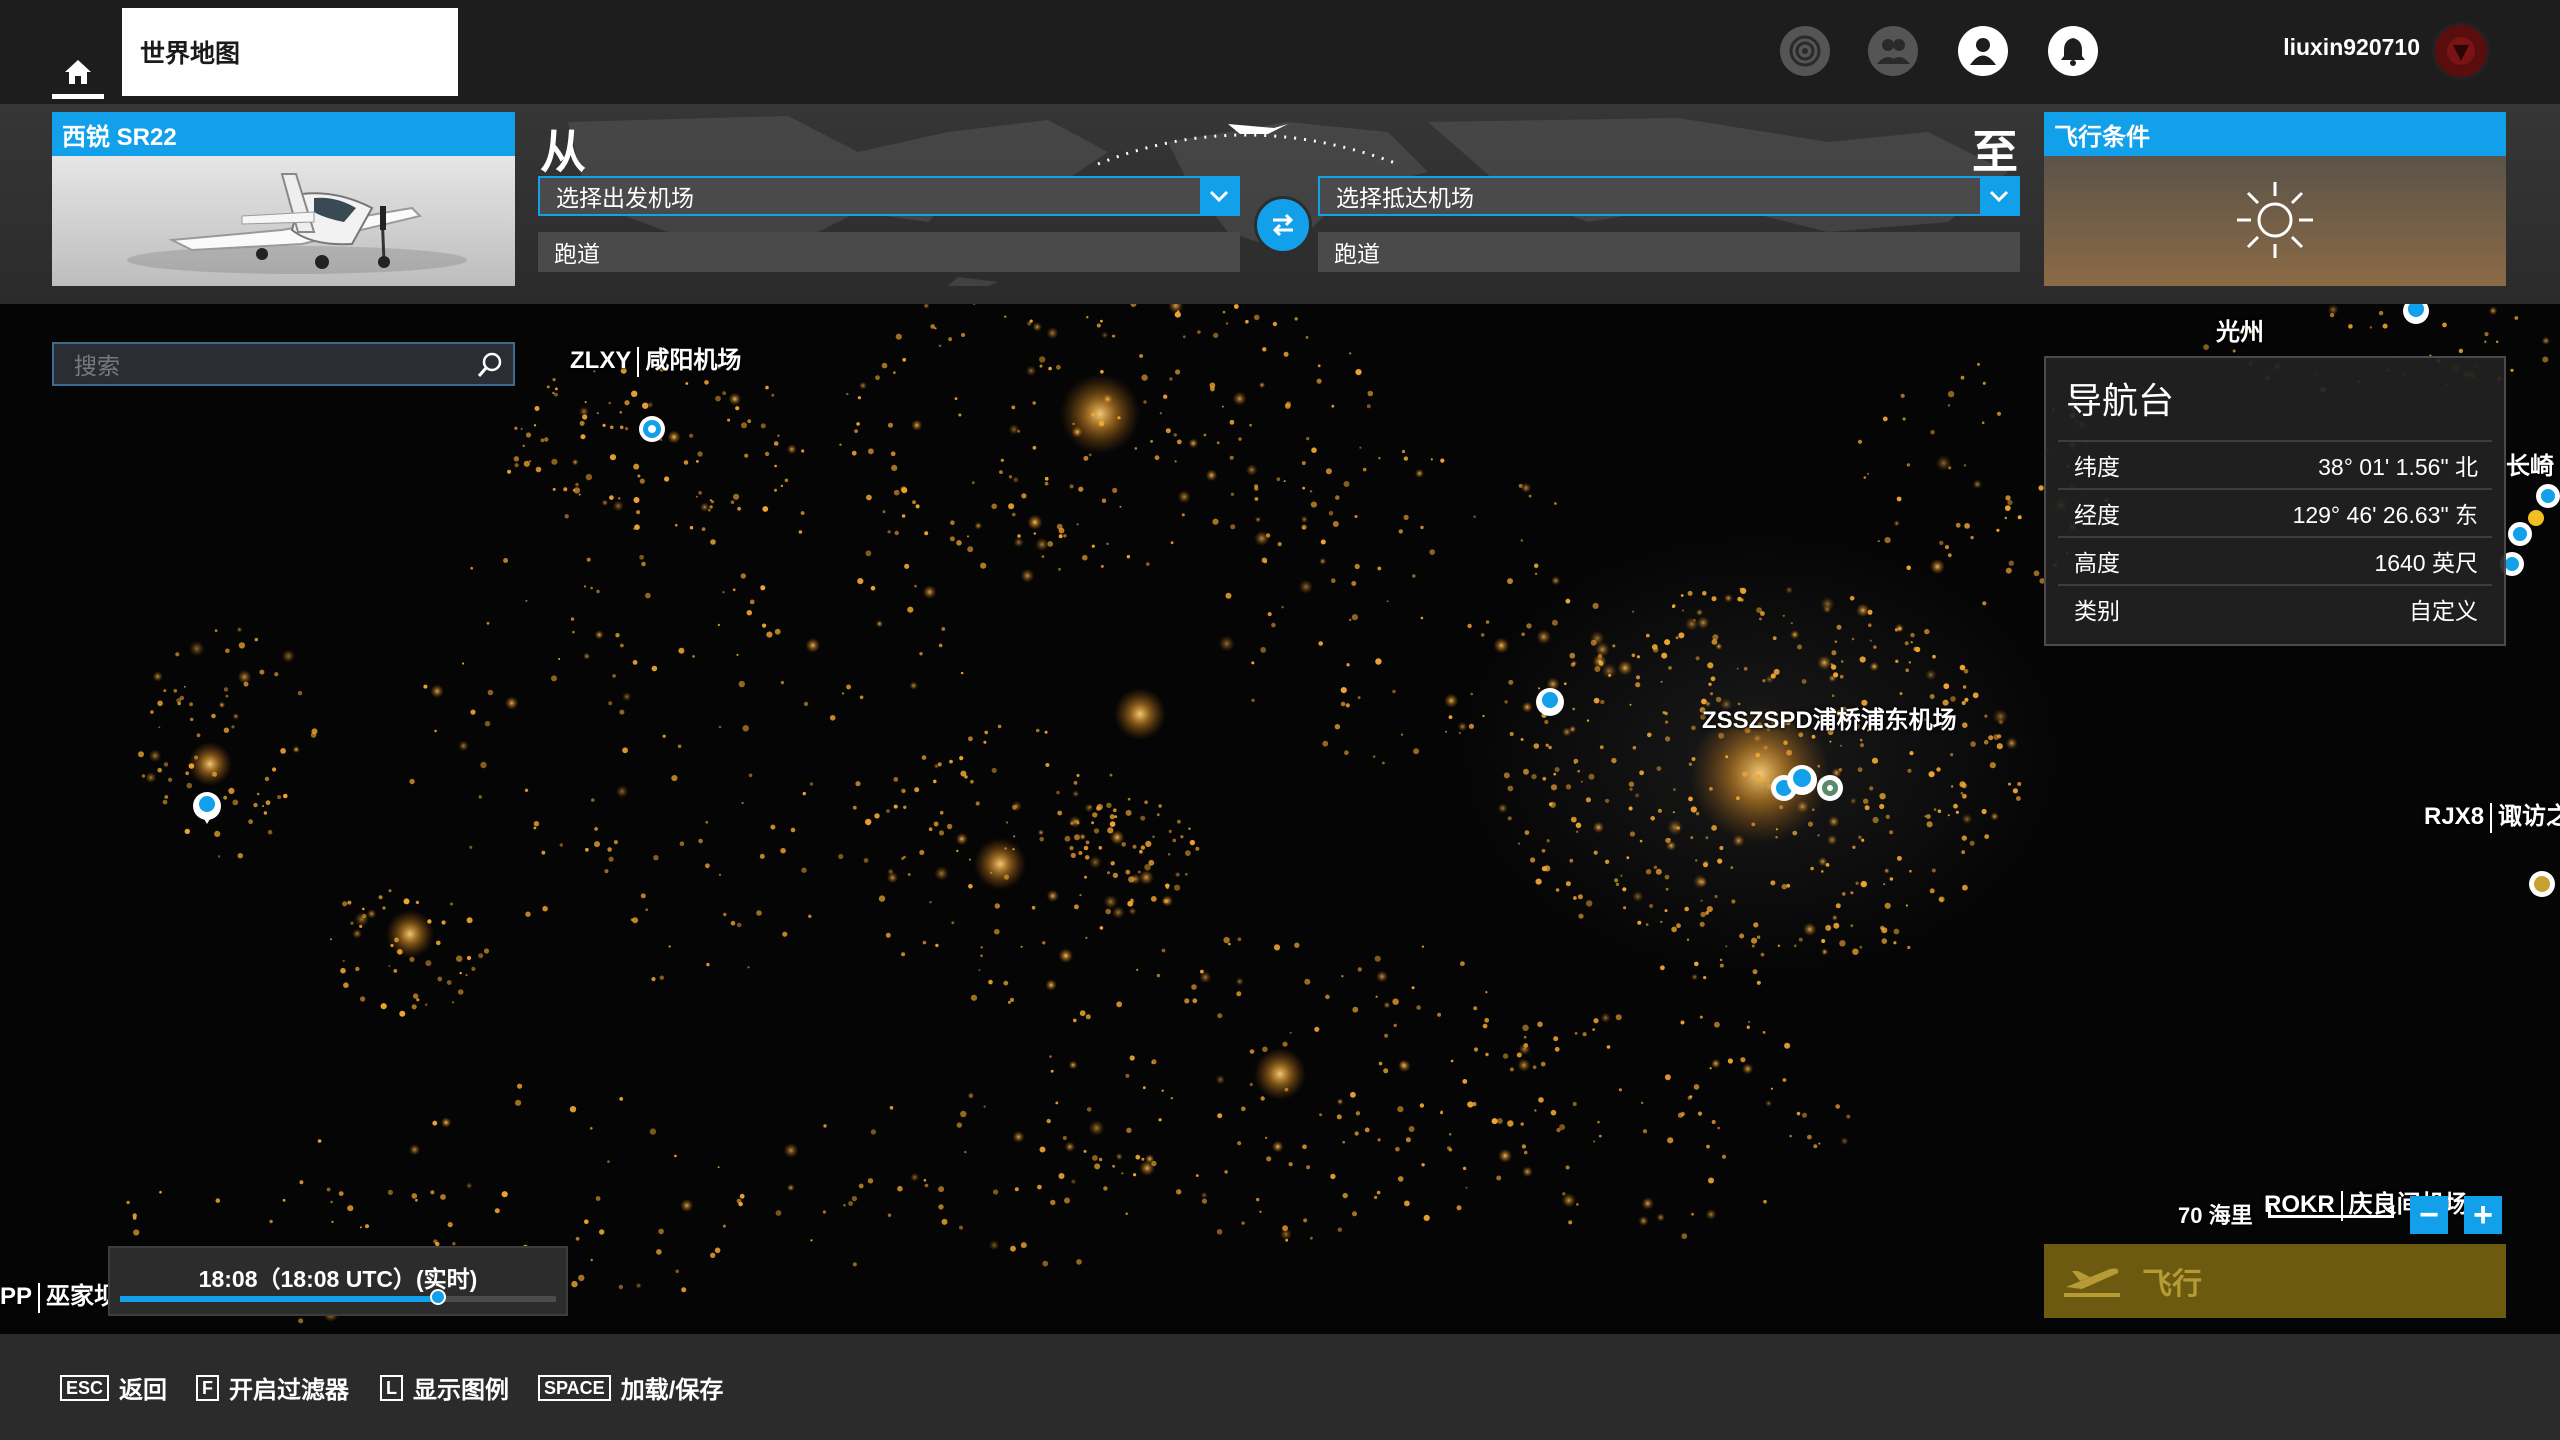 This screenshot has width=2560, height=1440. What do you see at coordinates (1893, 51) in the screenshot?
I see `friends-button` at bounding box center [1893, 51].